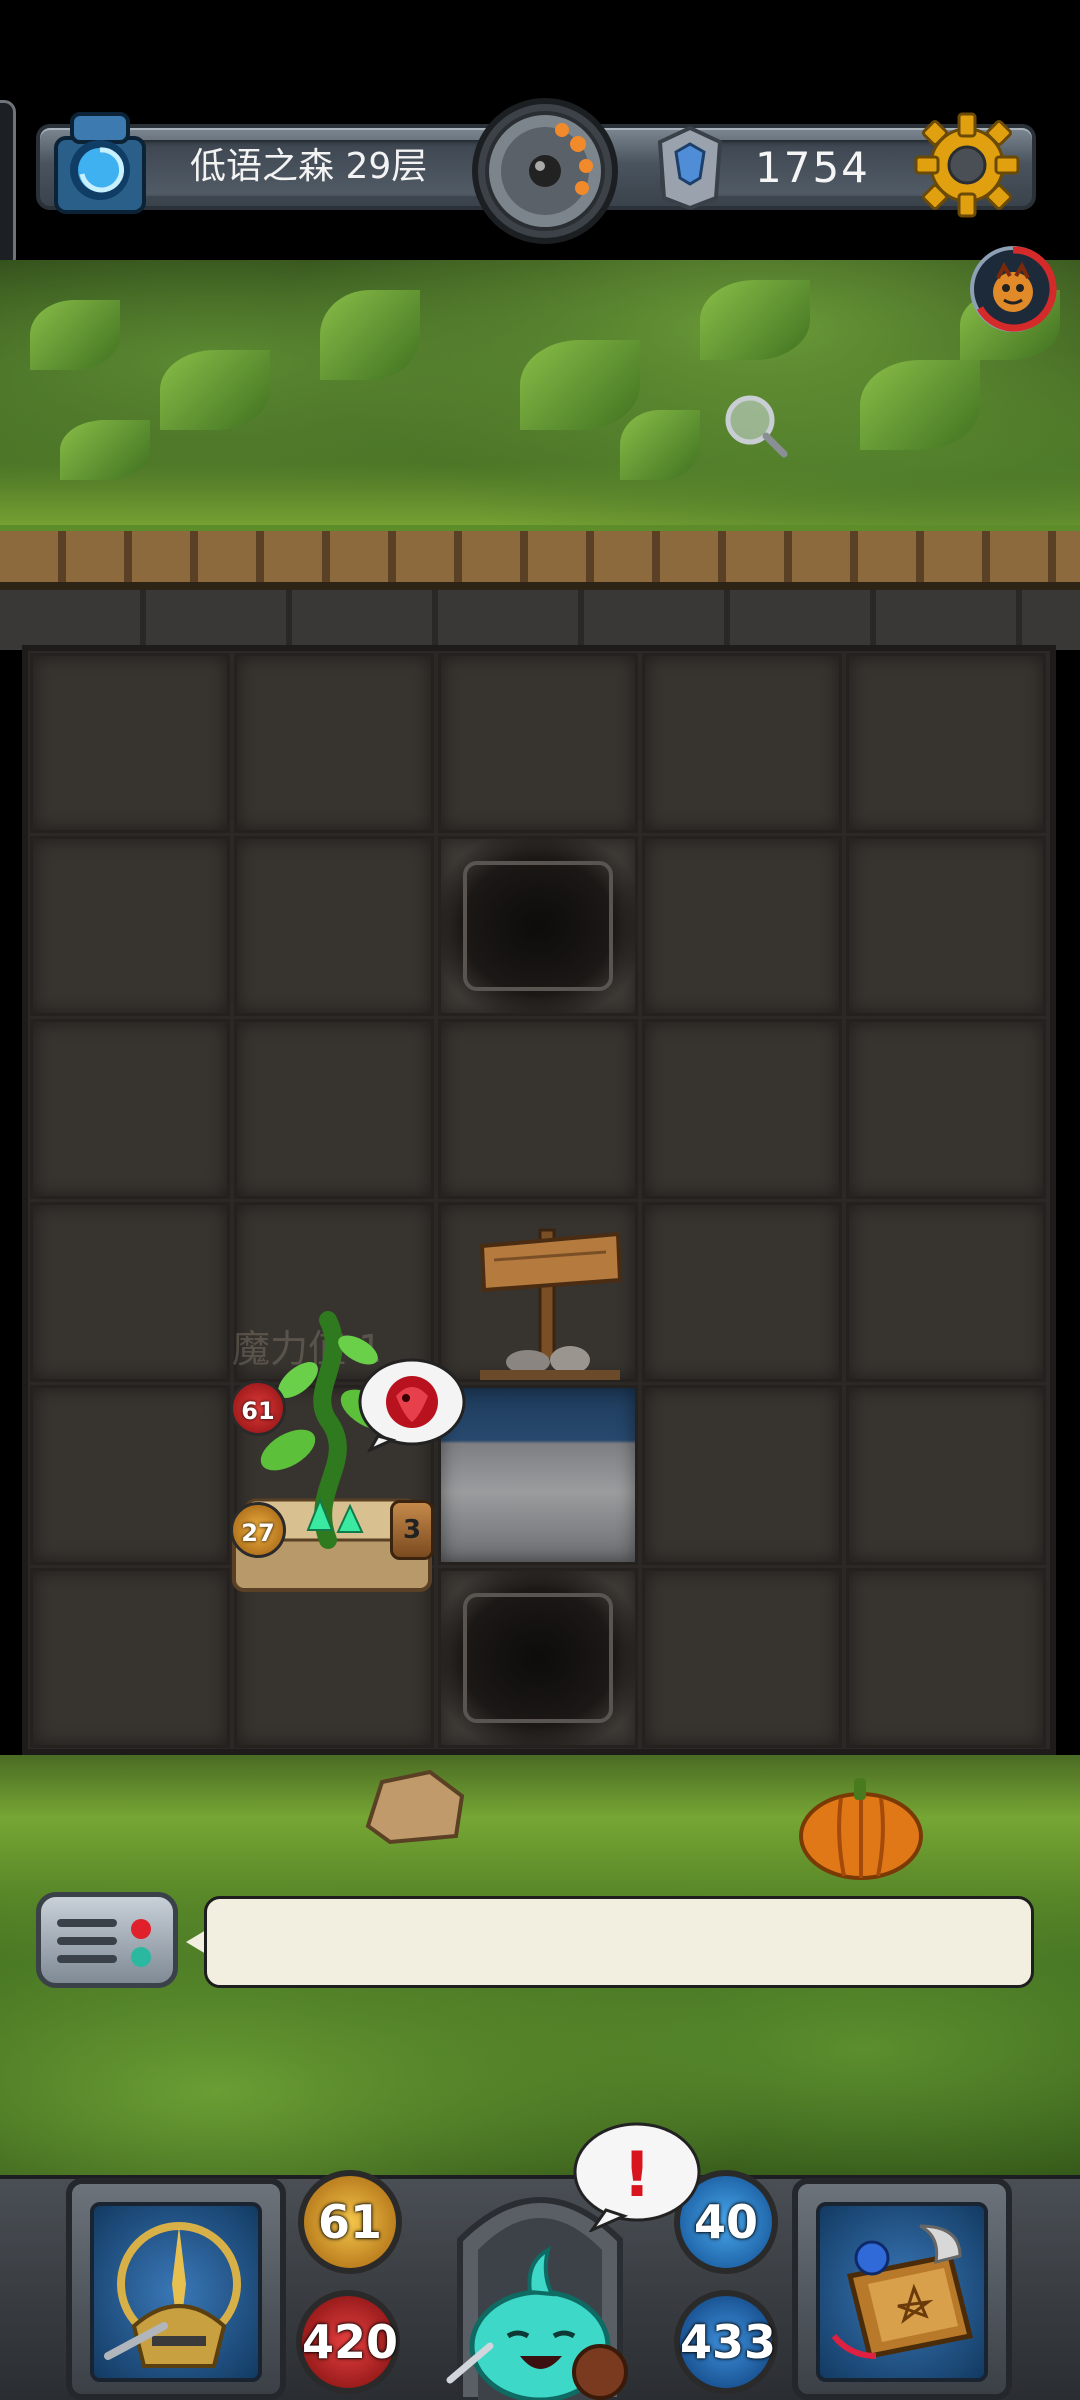 The image size is (1080, 2400). What do you see at coordinates (100, 163) in the screenshot?
I see `portal-icon` at bounding box center [100, 163].